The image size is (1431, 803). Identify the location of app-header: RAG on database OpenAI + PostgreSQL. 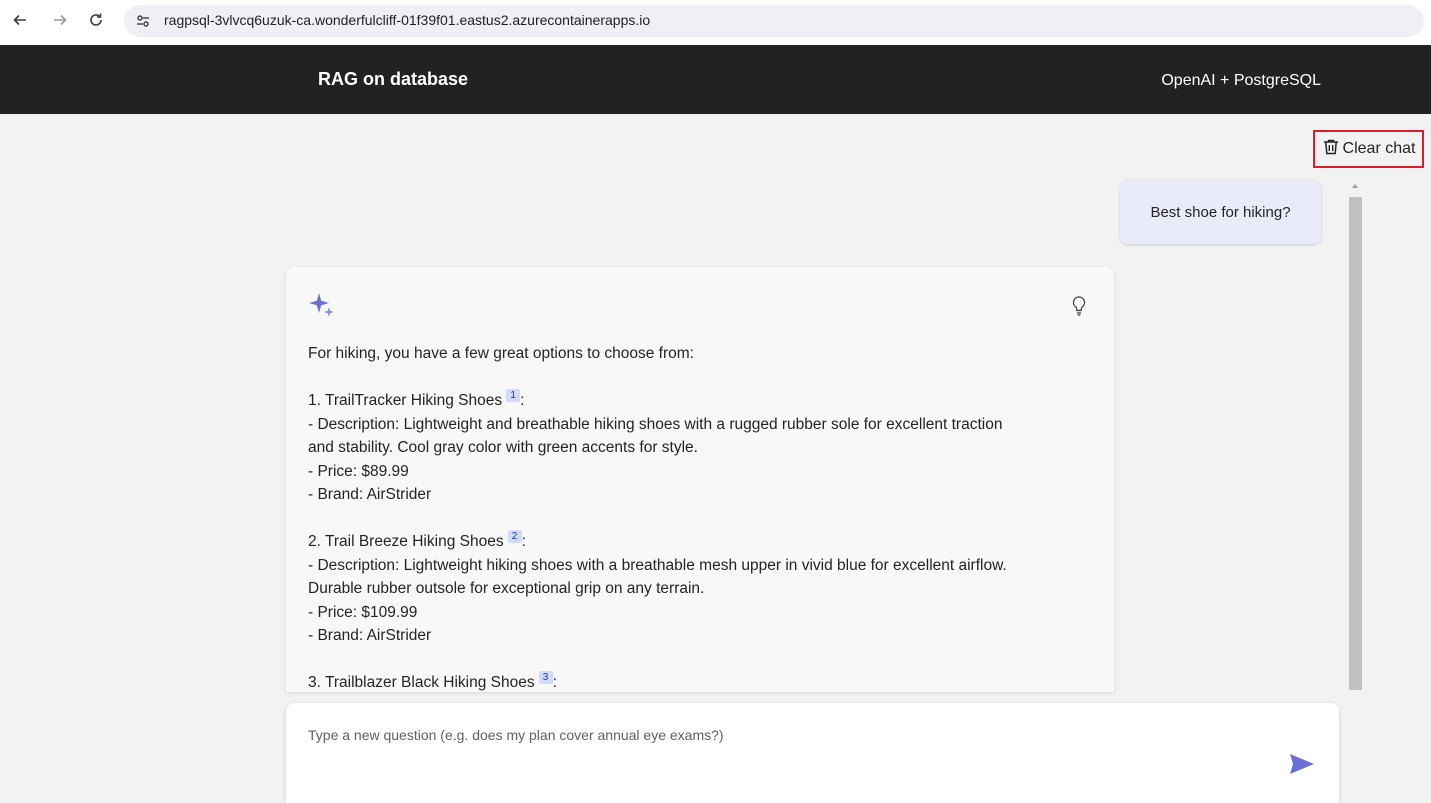
(715, 79).